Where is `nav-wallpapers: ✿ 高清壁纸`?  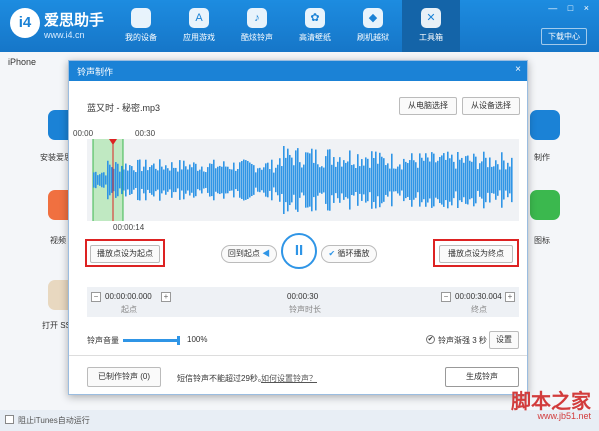 nav-wallpapers: ✿ 高清壁纸 is located at coordinates (315, 26).